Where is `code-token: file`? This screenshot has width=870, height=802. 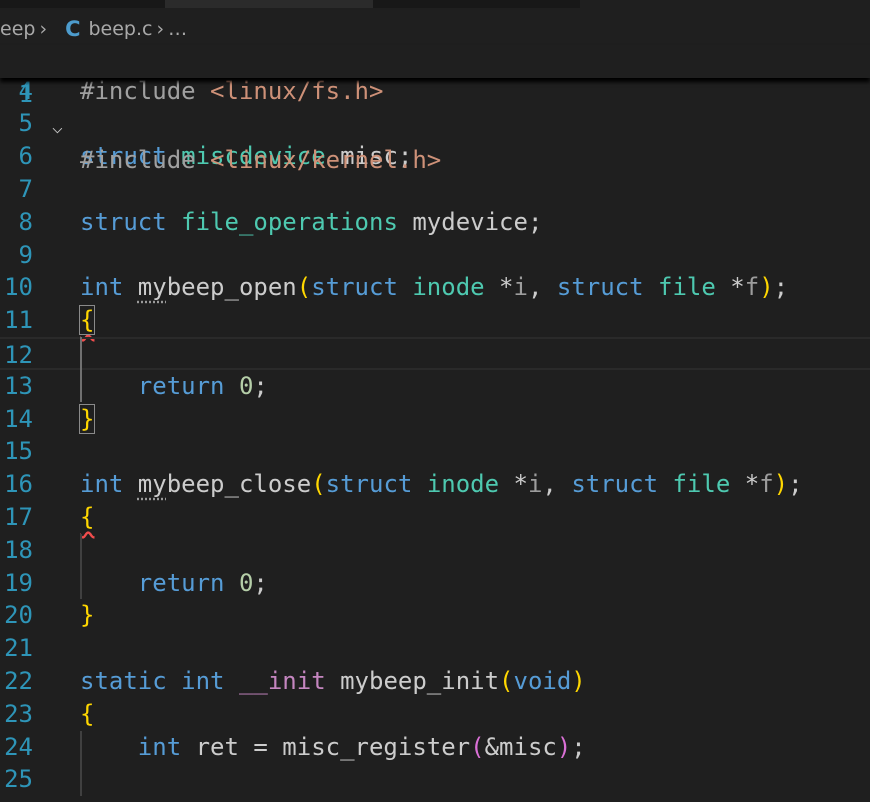 code-token: file is located at coordinates (687, 287).